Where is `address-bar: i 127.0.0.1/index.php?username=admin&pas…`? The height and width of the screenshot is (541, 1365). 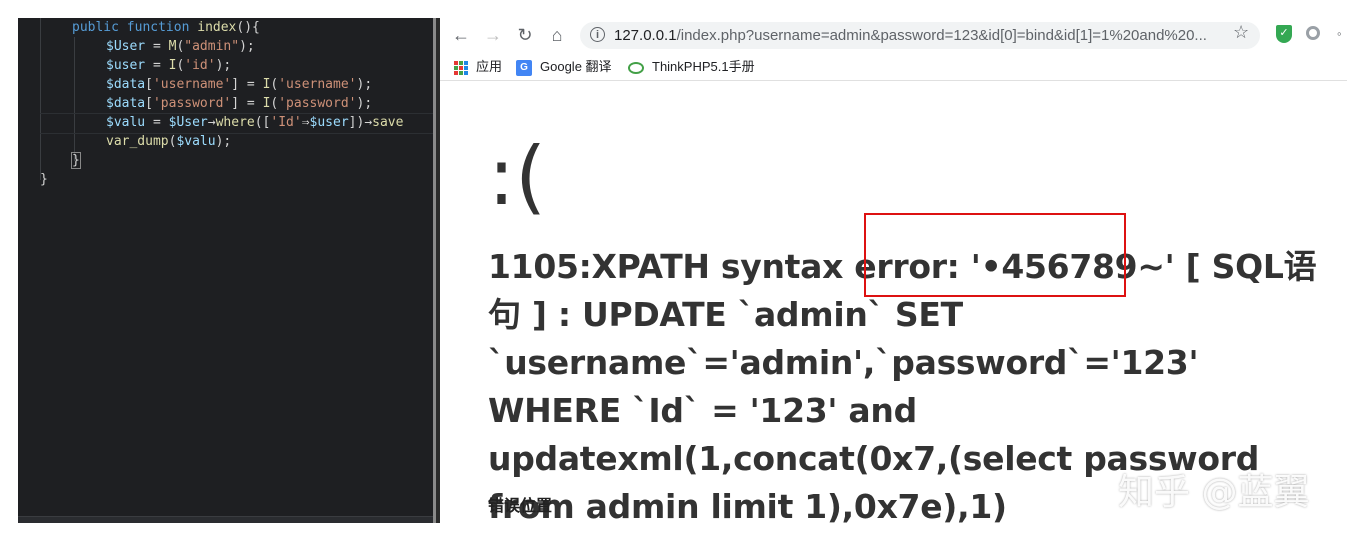
address-bar: i 127.0.0.1/index.php?username=admin&pas… is located at coordinates (920, 35).